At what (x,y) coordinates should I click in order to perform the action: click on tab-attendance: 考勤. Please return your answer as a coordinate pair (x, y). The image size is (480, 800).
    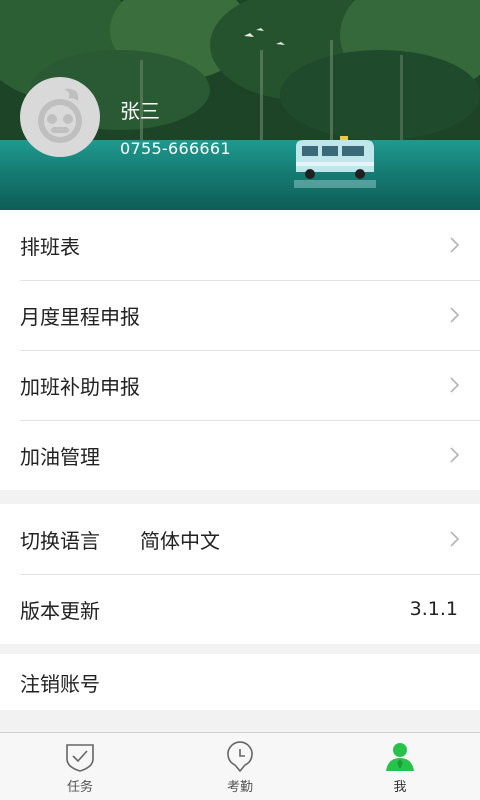
    Looking at the image, I should click on (240, 766).